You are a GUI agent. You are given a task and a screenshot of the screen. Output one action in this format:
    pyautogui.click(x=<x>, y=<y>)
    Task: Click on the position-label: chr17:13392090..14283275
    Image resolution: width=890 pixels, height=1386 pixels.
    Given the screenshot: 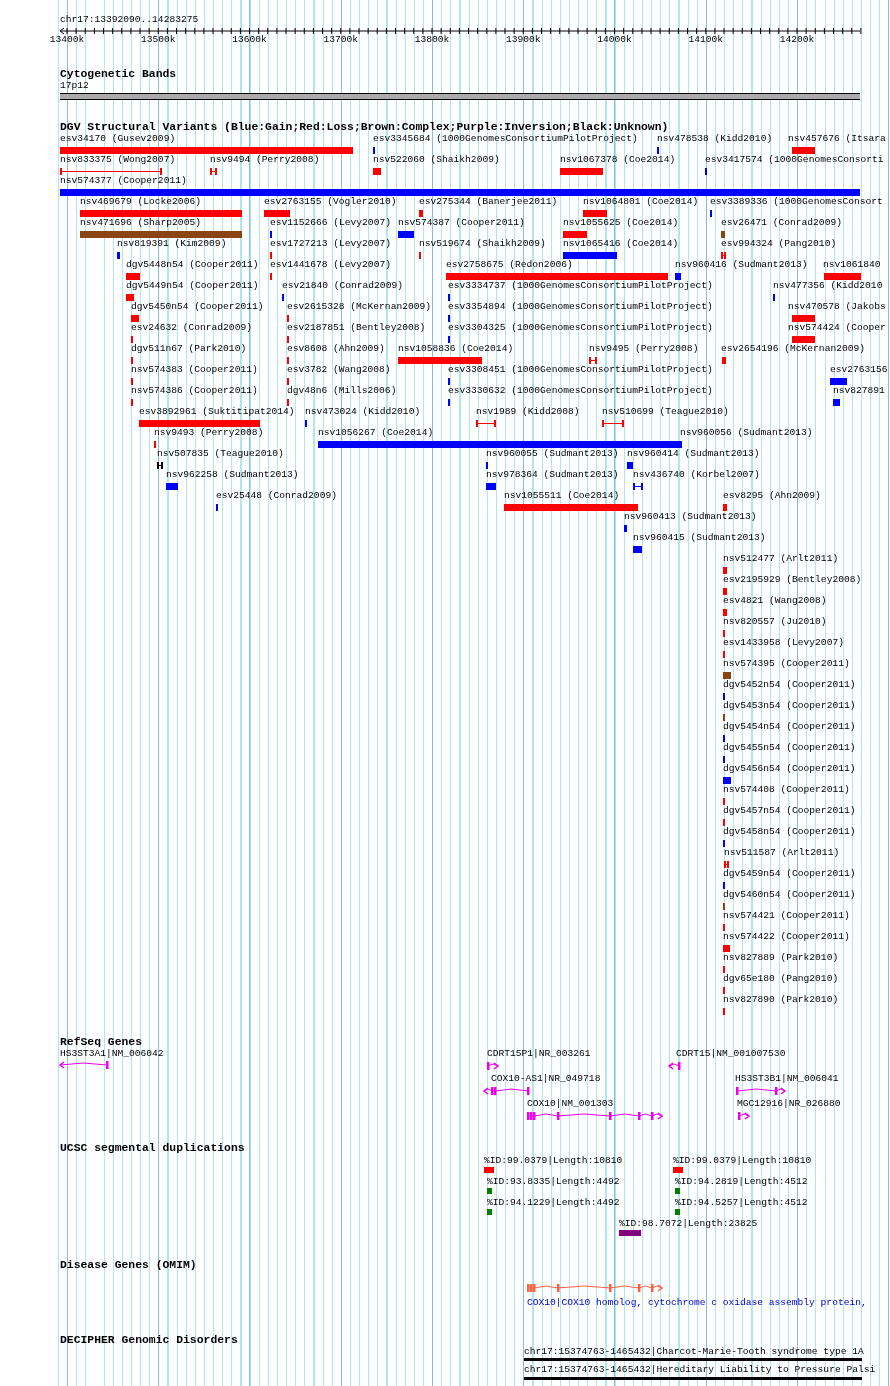 What is the action you would take?
    pyautogui.click(x=129, y=20)
    